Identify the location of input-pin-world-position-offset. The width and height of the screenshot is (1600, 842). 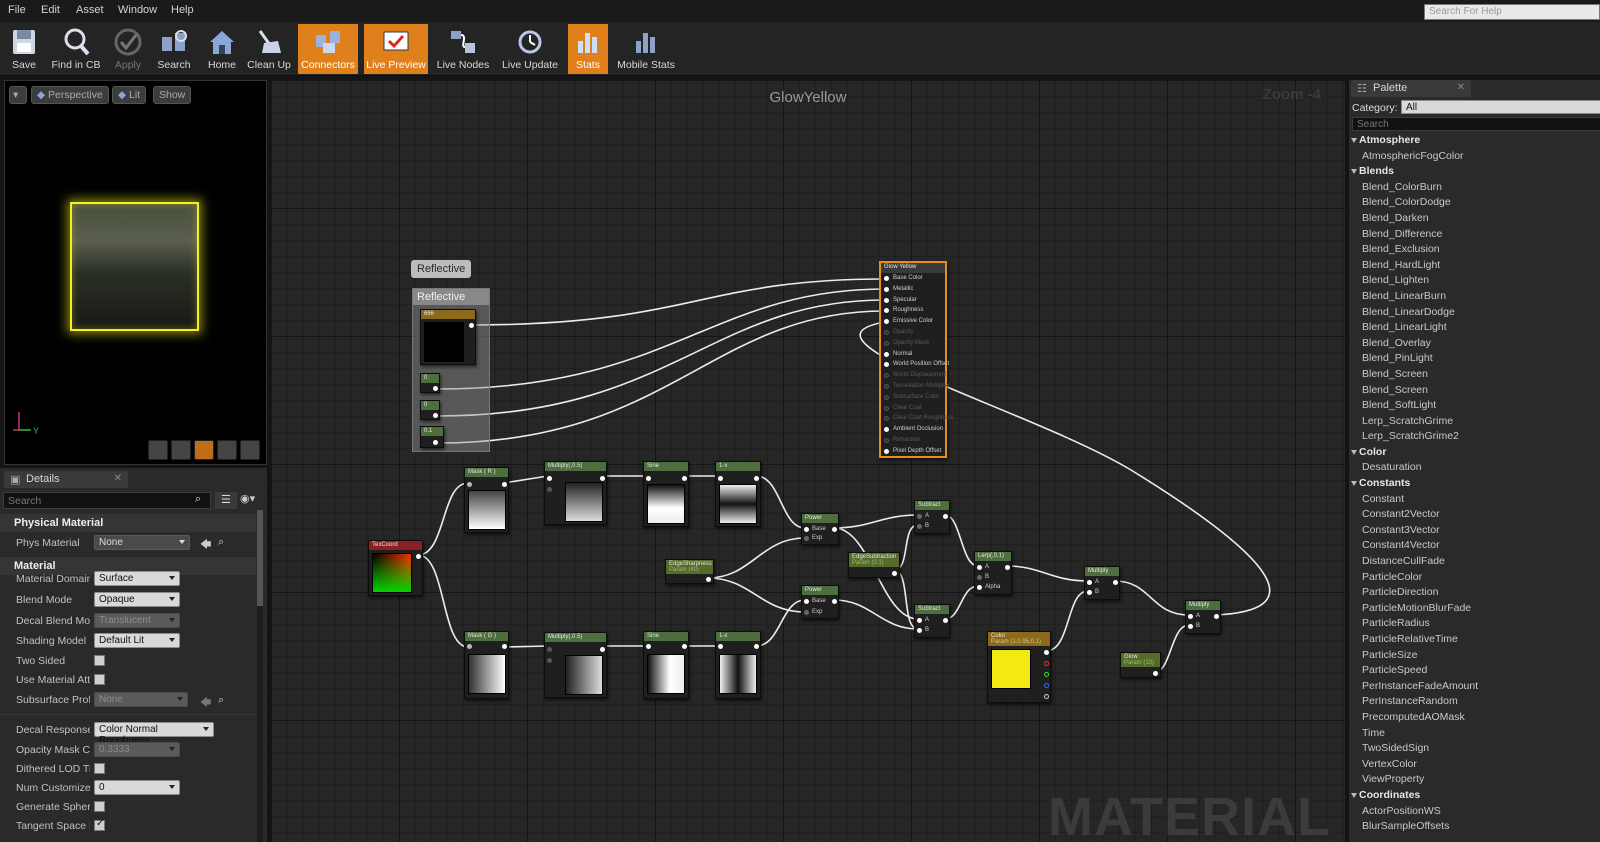
(886, 365).